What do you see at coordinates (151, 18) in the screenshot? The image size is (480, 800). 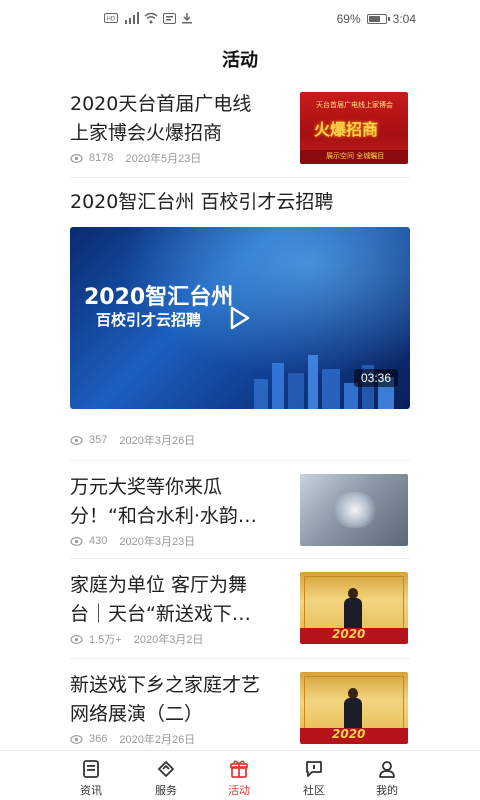 I see `wifi-icon` at bounding box center [151, 18].